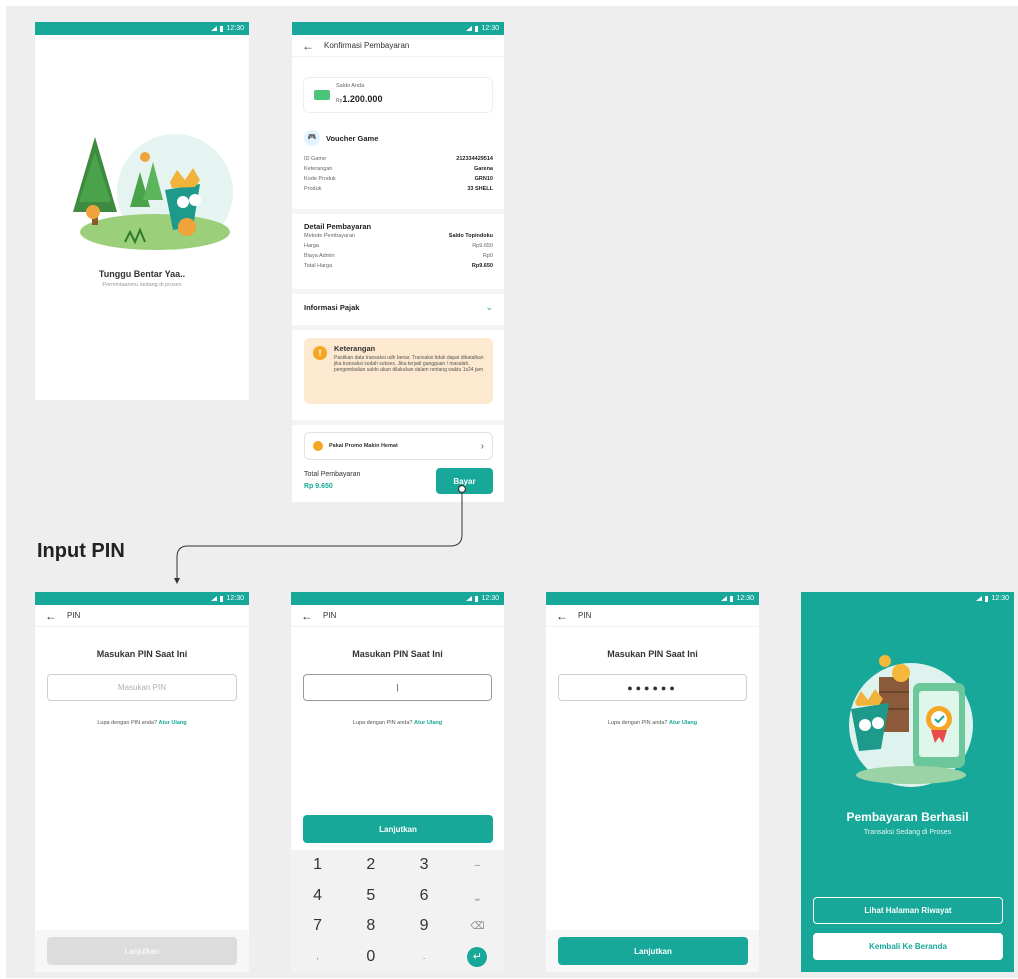 The height and width of the screenshot is (979, 1018). I want to click on balance-card: Saldo Anda Rp1.200.000, so click(398, 95).